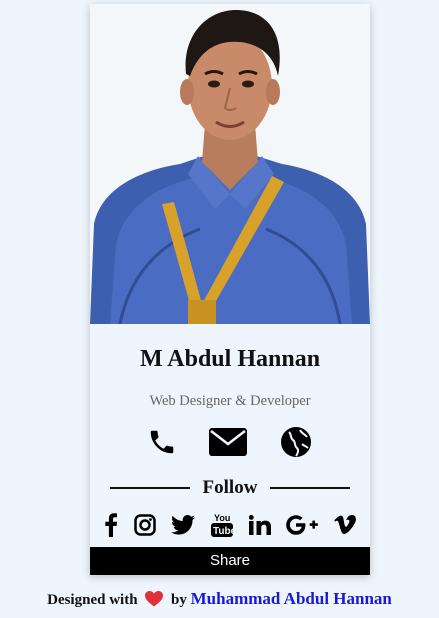 This screenshot has width=439, height=618. What do you see at coordinates (223, 531) in the screenshot?
I see `svg-text: Tube` at bounding box center [223, 531].